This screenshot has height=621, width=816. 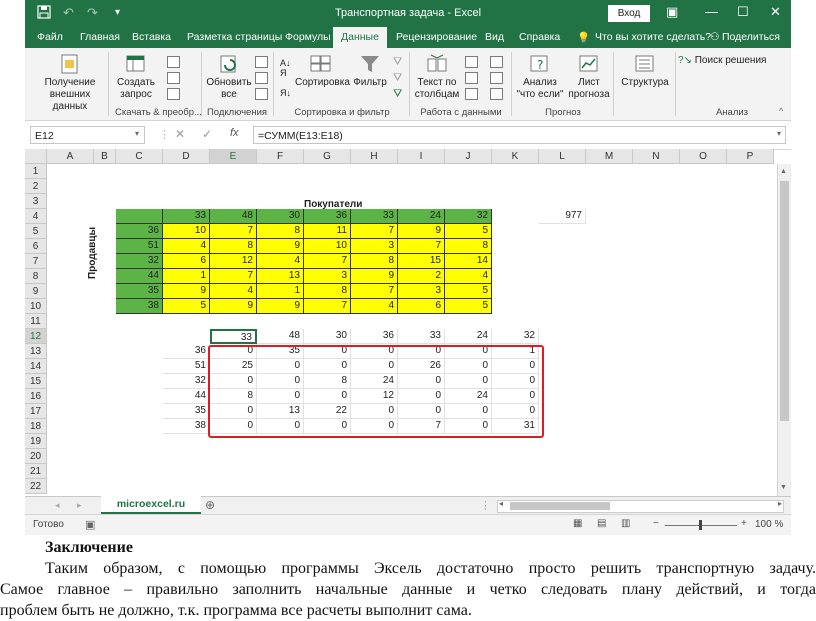 What do you see at coordinates (421, 156) in the screenshot?
I see `column-header-i: I` at bounding box center [421, 156].